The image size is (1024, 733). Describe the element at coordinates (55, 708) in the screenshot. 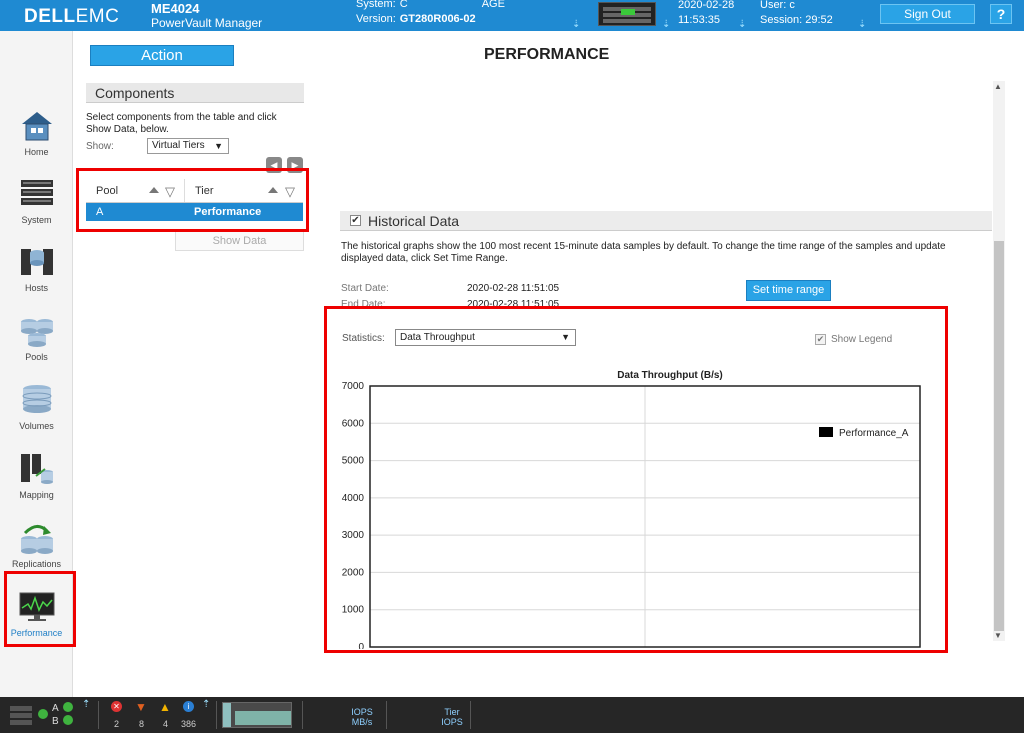

I see `controller-a-label: A` at that location.